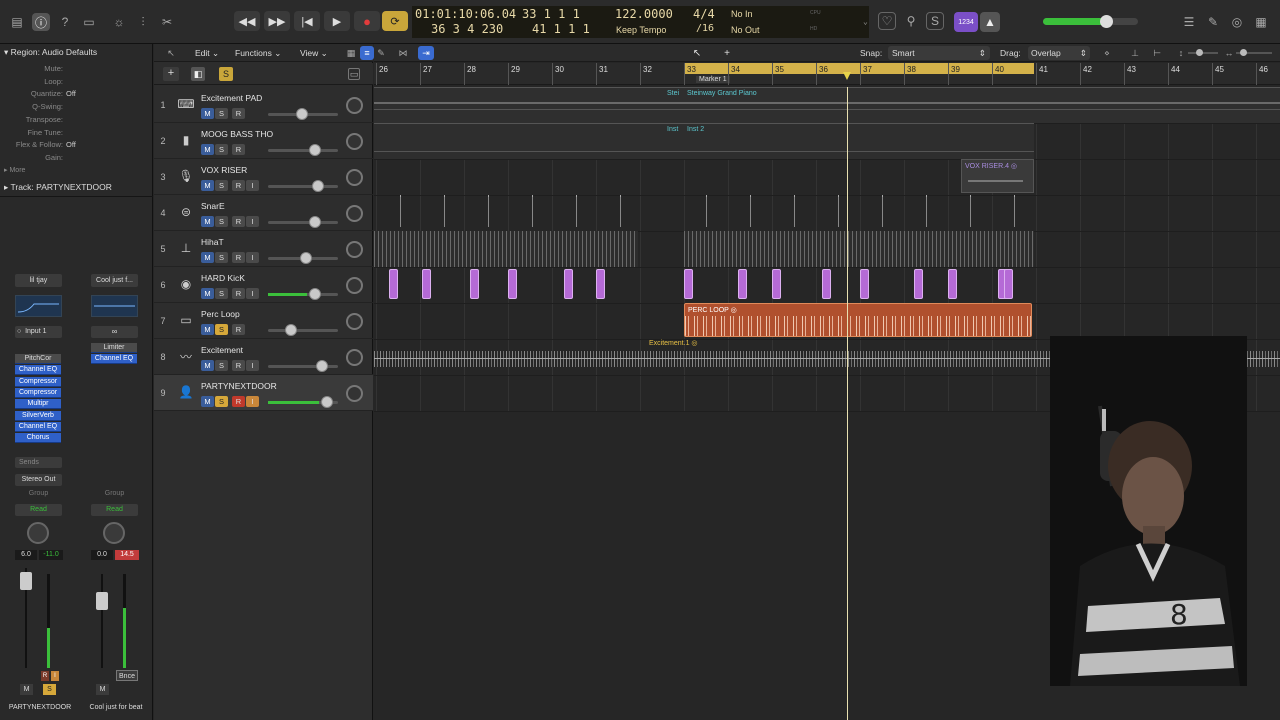 This screenshot has height=720, width=1280. Describe the element at coordinates (186, 212) in the screenshot. I see `snare-drum-icon: ⊜` at that location.